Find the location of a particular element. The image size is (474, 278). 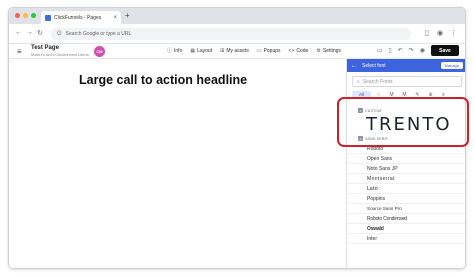

redo-icon: ↷ is located at coordinates (411, 50).